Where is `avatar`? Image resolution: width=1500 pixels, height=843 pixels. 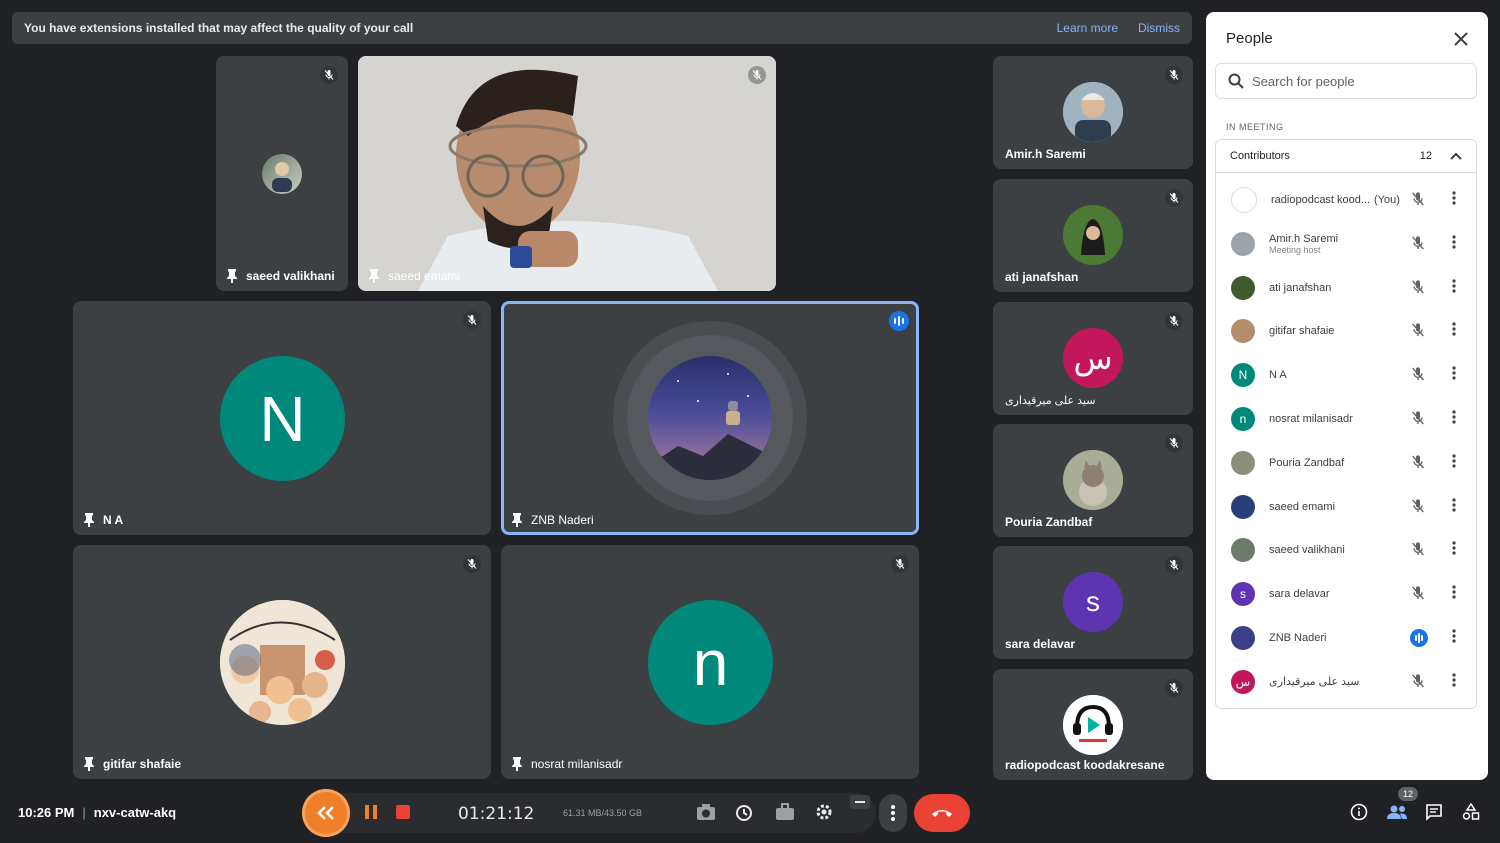 avatar is located at coordinates (1093, 480).